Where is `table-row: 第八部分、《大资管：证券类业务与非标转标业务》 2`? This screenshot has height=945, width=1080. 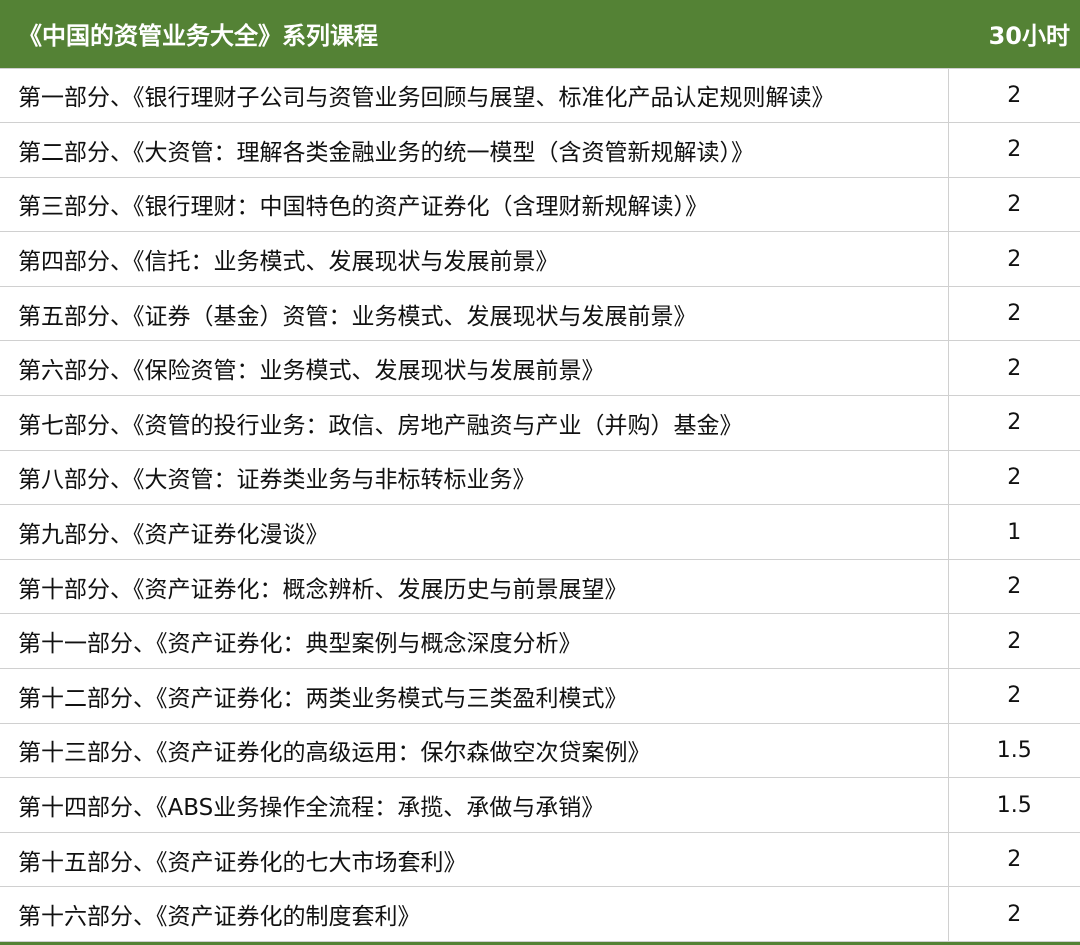 table-row: 第八部分、《大资管：证券类业务与非标转标业务》 2 is located at coordinates (540, 477).